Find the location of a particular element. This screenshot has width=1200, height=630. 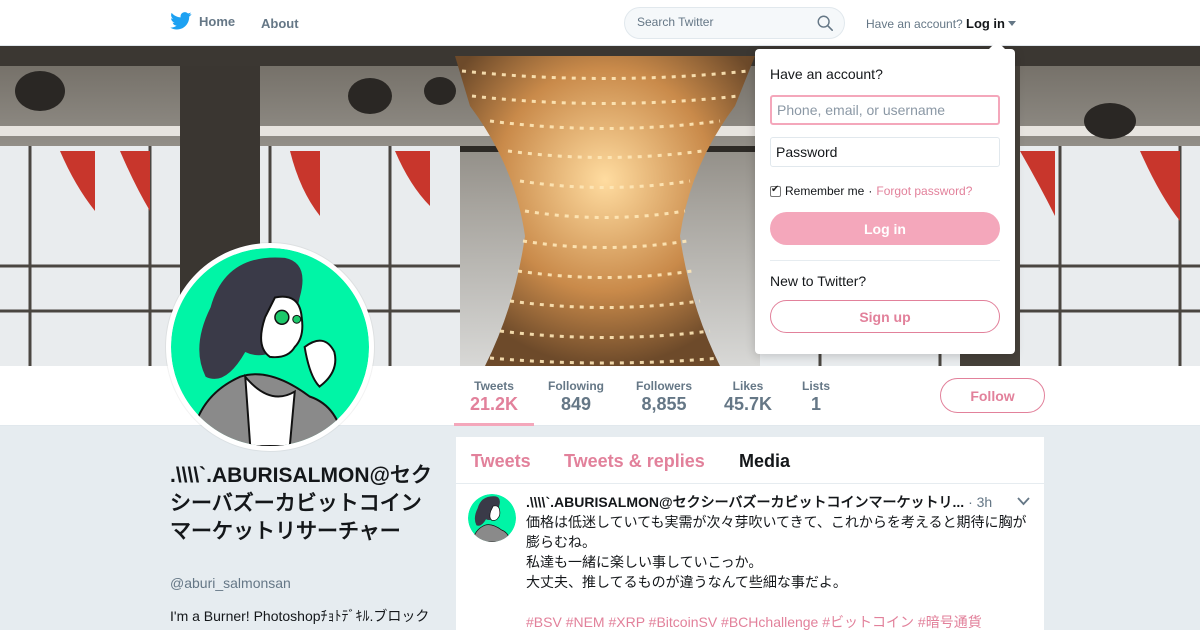

nav-home-link: Home is located at coordinates (202, 21).